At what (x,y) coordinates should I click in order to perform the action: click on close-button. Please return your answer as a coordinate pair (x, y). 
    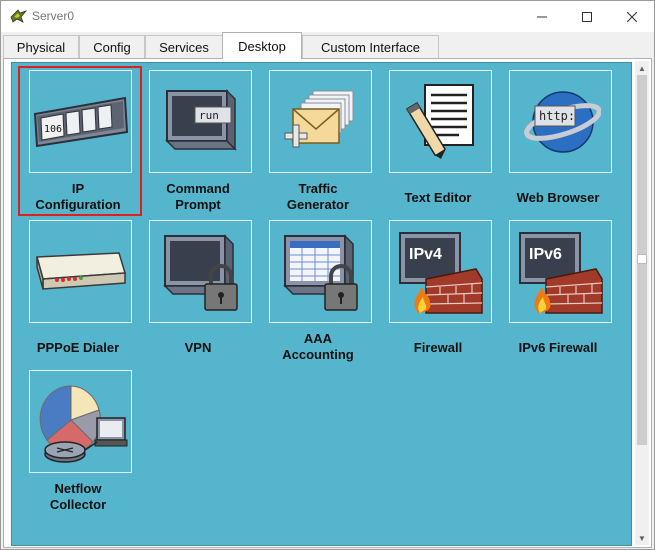
    Looking at the image, I should click on (631, 16).